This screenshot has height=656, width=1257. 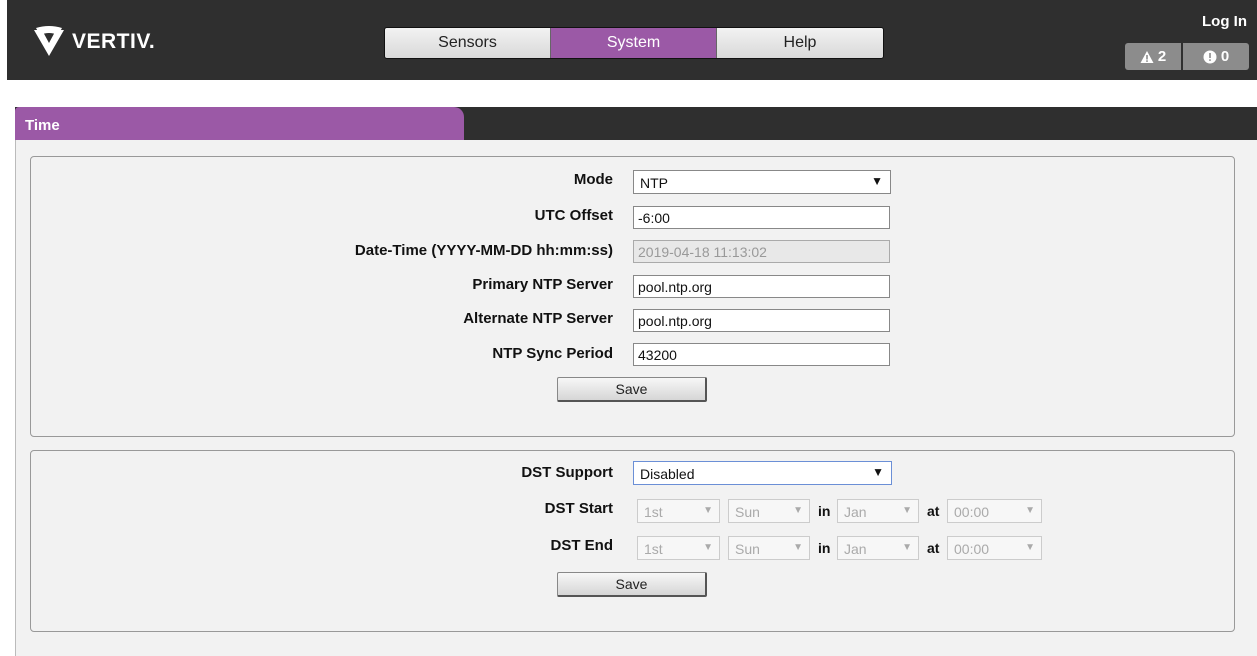 What do you see at coordinates (552, 353) in the screenshot?
I see `ntp-sync-label: NTP Sync Period` at bounding box center [552, 353].